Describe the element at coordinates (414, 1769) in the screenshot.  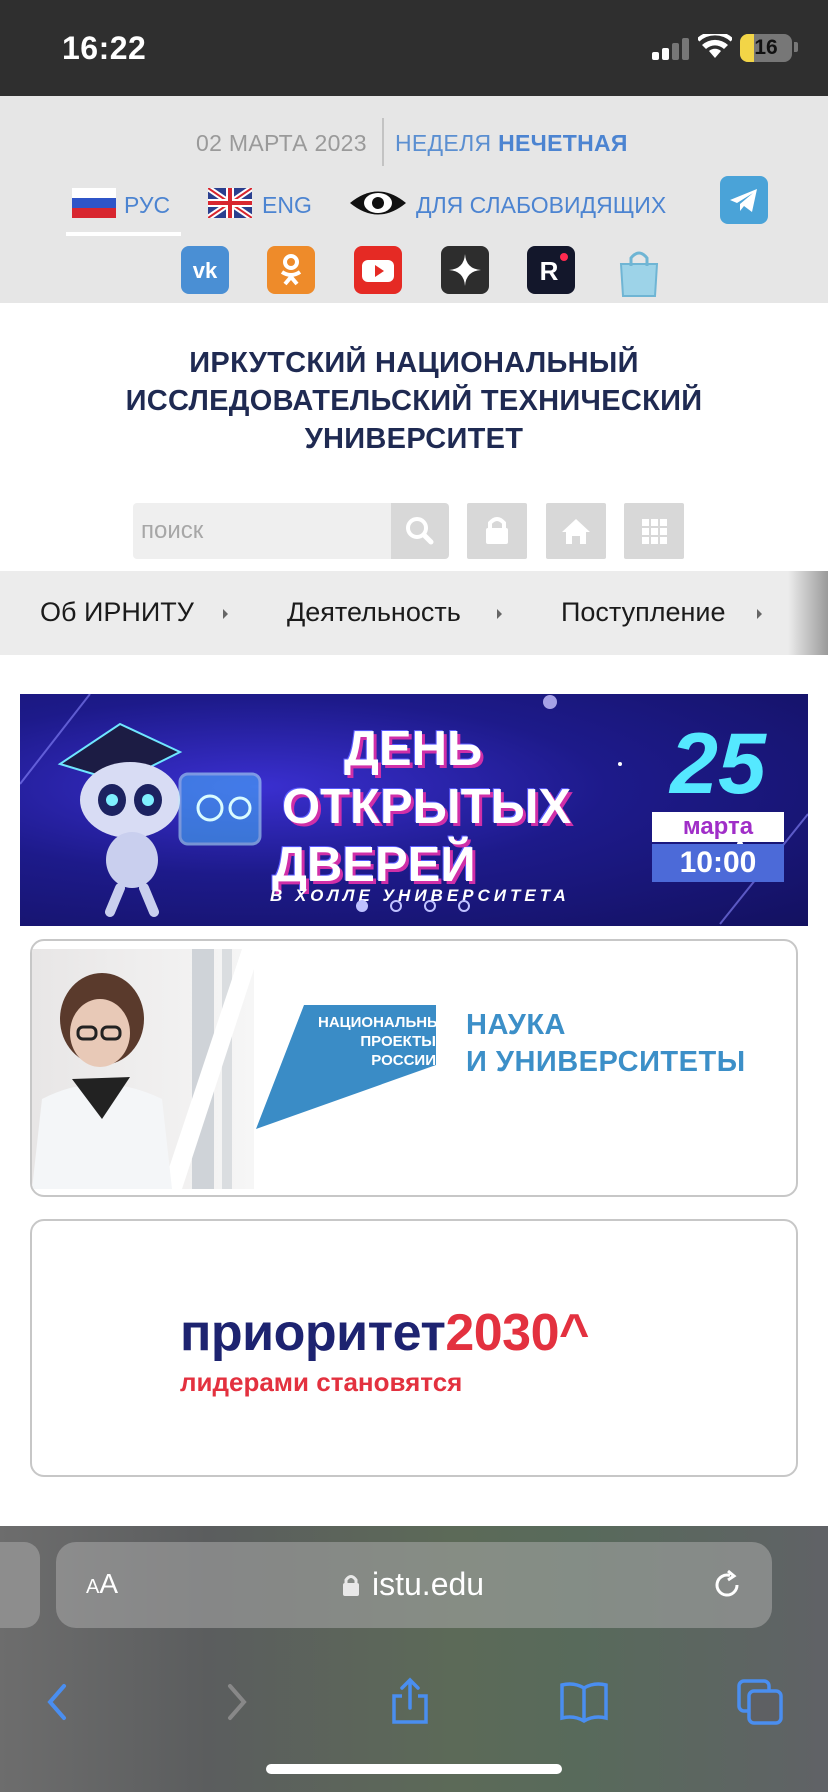
I see `home-indicator` at that location.